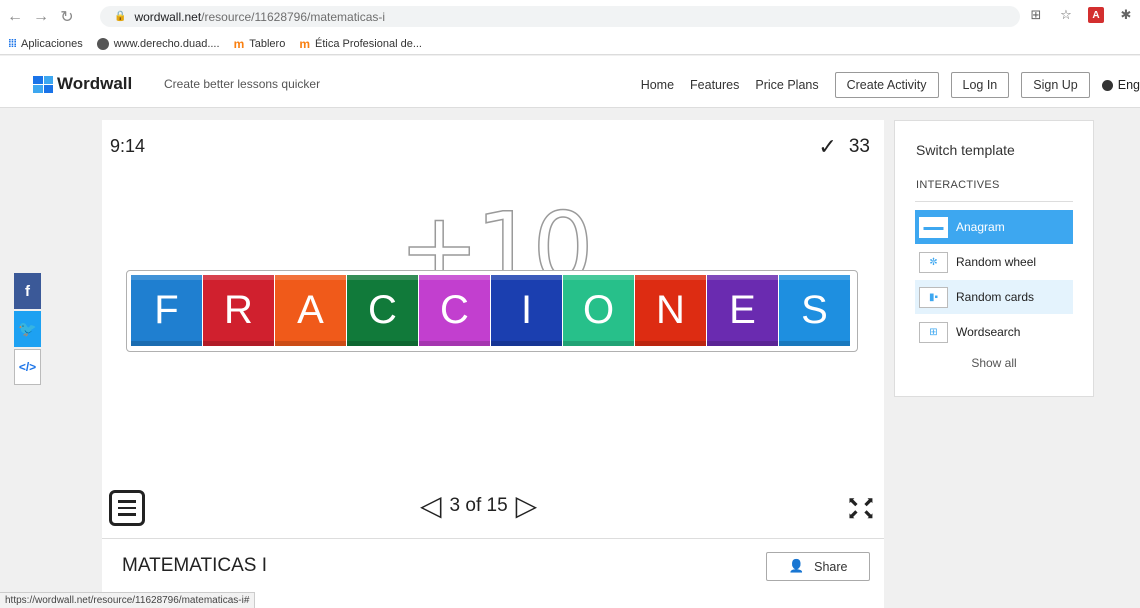 The height and width of the screenshot is (608, 1140). Describe the element at coordinates (238, 310) in the screenshot. I see `letter-tile: R` at that location.